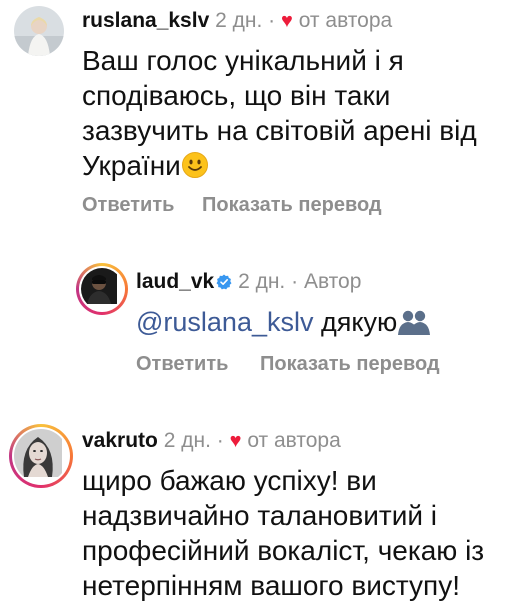  I want to click on comment-meta: ruslana_kslv 2 дн. · ♥ от автора, so click(237, 21).